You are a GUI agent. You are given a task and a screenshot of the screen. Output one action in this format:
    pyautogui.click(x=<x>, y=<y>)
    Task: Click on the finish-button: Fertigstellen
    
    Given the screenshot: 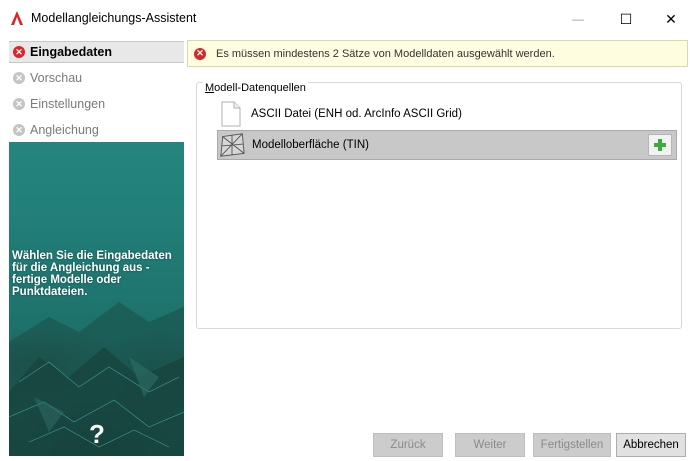 What is the action you would take?
    pyautogui.click(x=572, y=445)
    